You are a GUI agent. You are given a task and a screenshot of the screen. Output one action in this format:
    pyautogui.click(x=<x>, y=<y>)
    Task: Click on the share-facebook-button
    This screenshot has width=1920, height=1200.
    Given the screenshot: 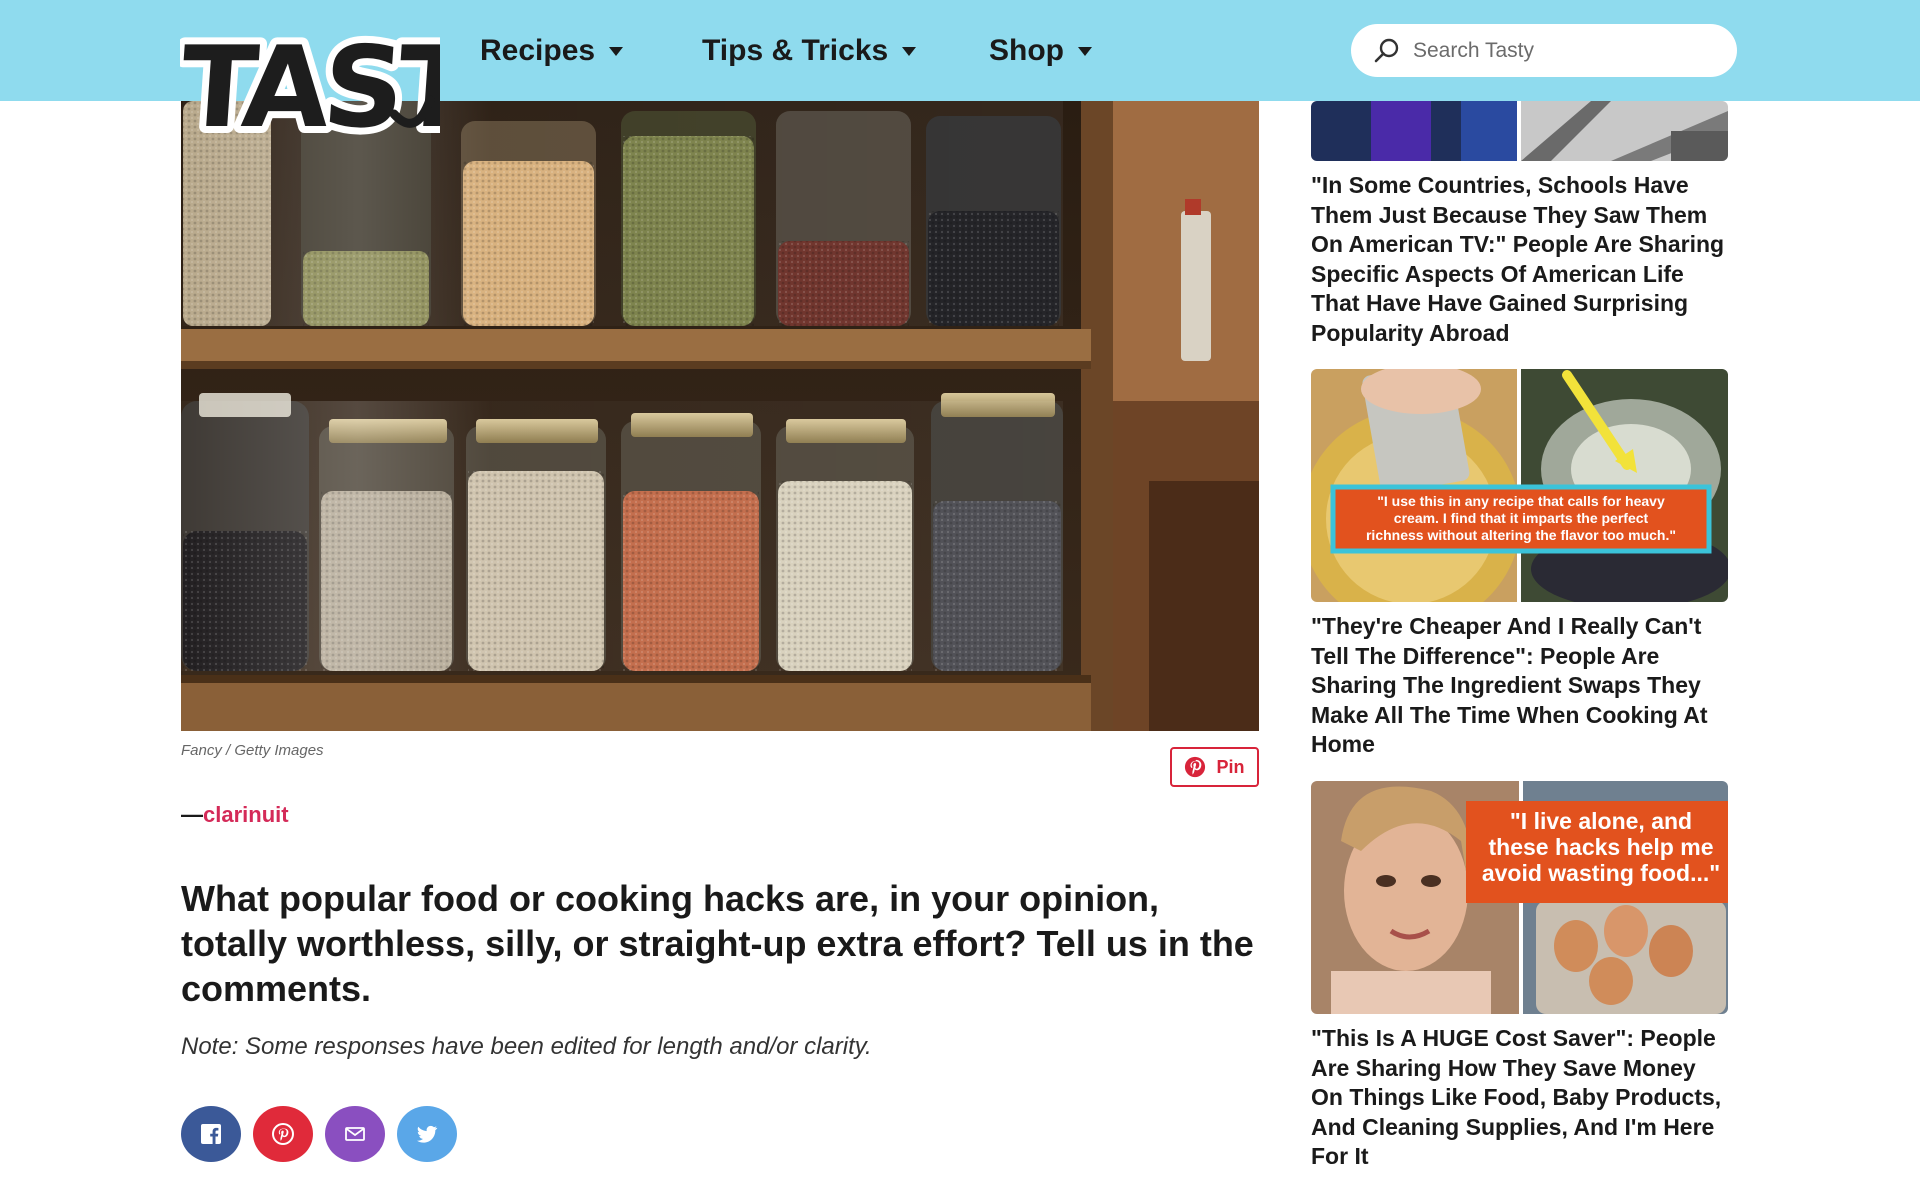 What is the action you would take?
    pyautogui.click(x=211, y=1134)
    